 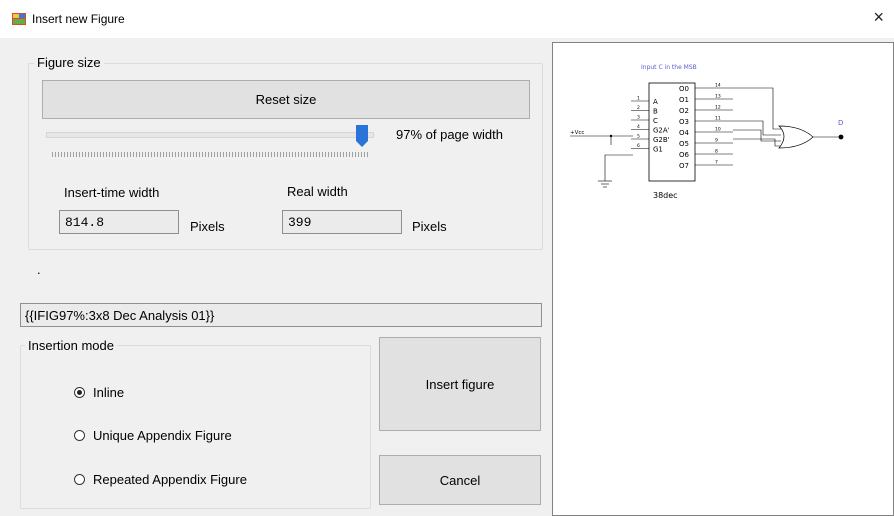 What do you see at coordinates (342, 222) in the screenshot?
I see `real-width-field: 399` at bounding box center [342, 222].